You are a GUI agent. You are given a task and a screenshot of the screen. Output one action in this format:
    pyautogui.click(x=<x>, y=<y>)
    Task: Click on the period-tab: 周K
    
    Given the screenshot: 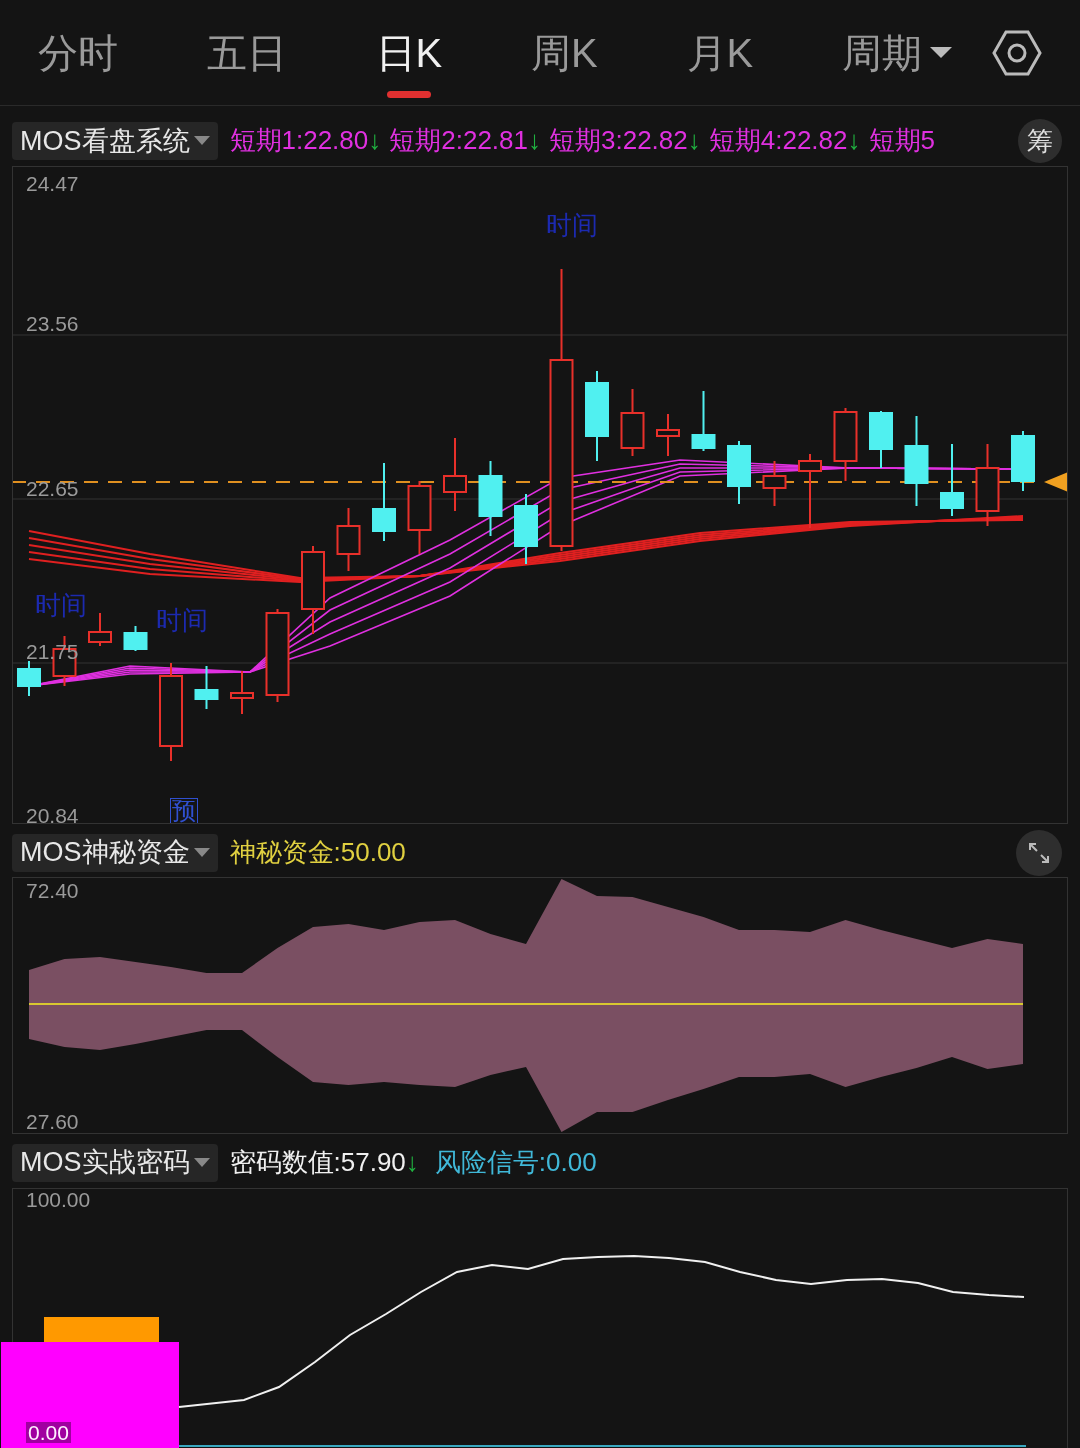 What is the action you would take?
    pyautogui.click(x=564, y=53)
    